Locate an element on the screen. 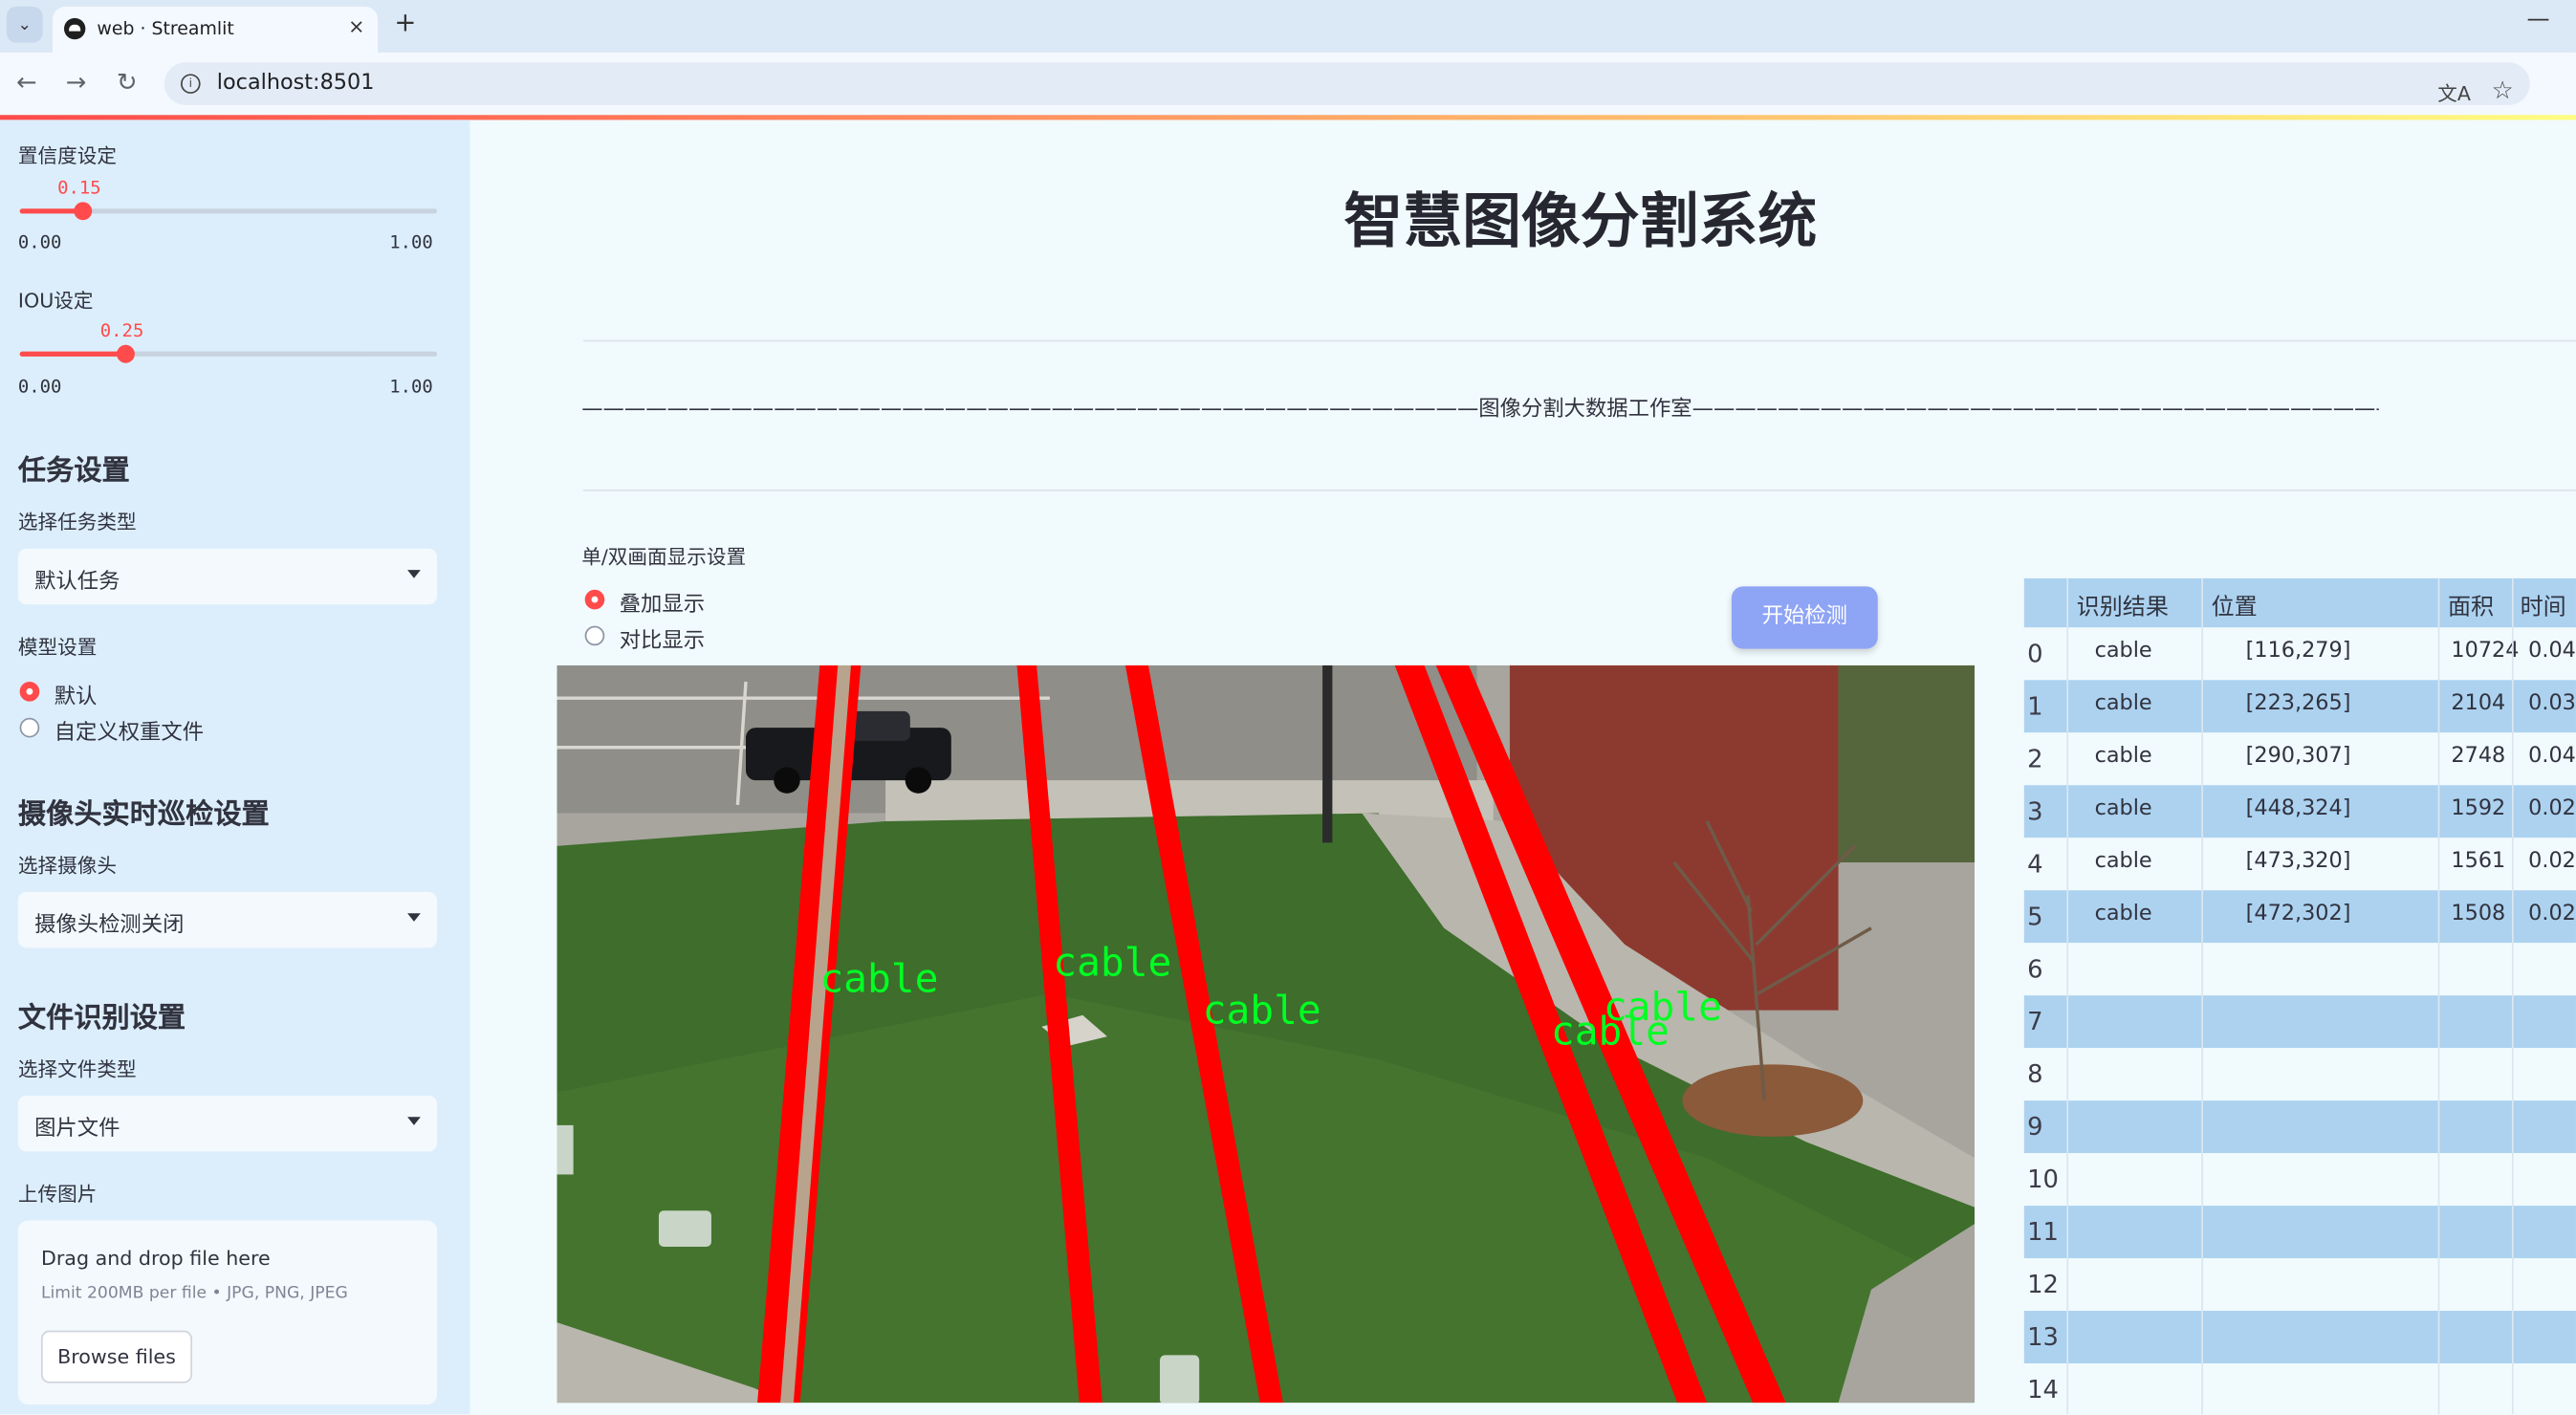 The height and width of the screenshot is (1415, 2576). start-detection-button: 开始检测 is located at coordinates (1804, 617).